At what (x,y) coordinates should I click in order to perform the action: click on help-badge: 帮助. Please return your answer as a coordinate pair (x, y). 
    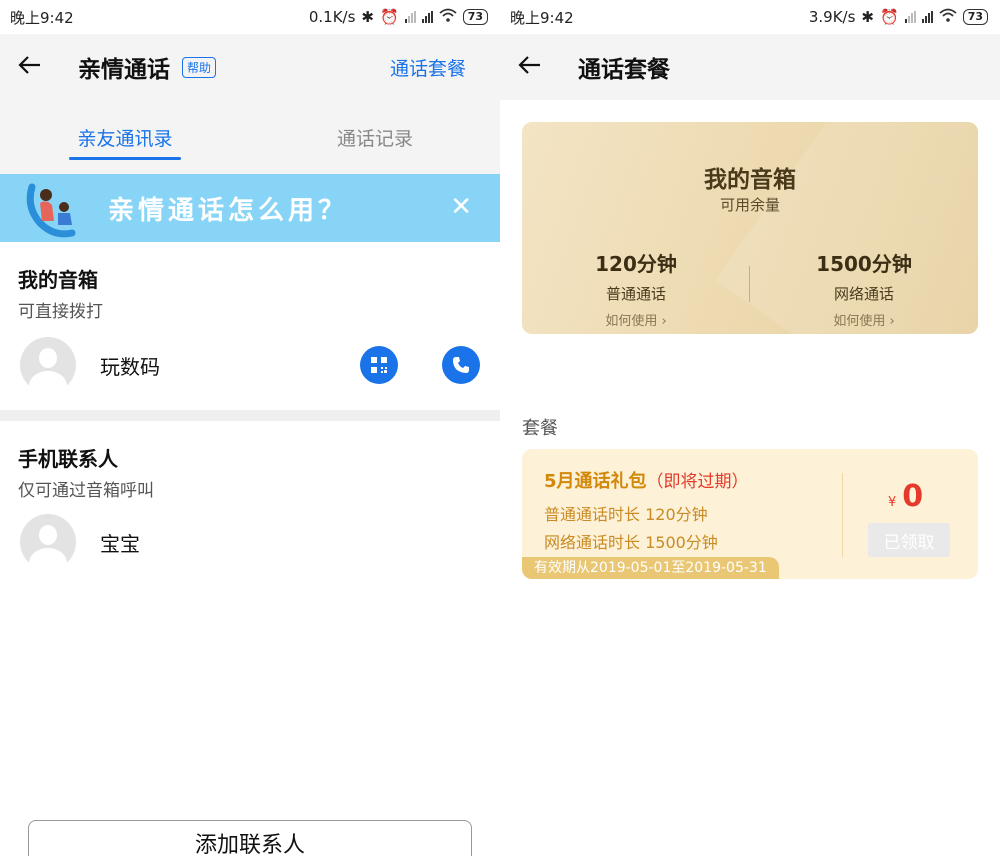
    Looking at the image, I should click on (199, 67).